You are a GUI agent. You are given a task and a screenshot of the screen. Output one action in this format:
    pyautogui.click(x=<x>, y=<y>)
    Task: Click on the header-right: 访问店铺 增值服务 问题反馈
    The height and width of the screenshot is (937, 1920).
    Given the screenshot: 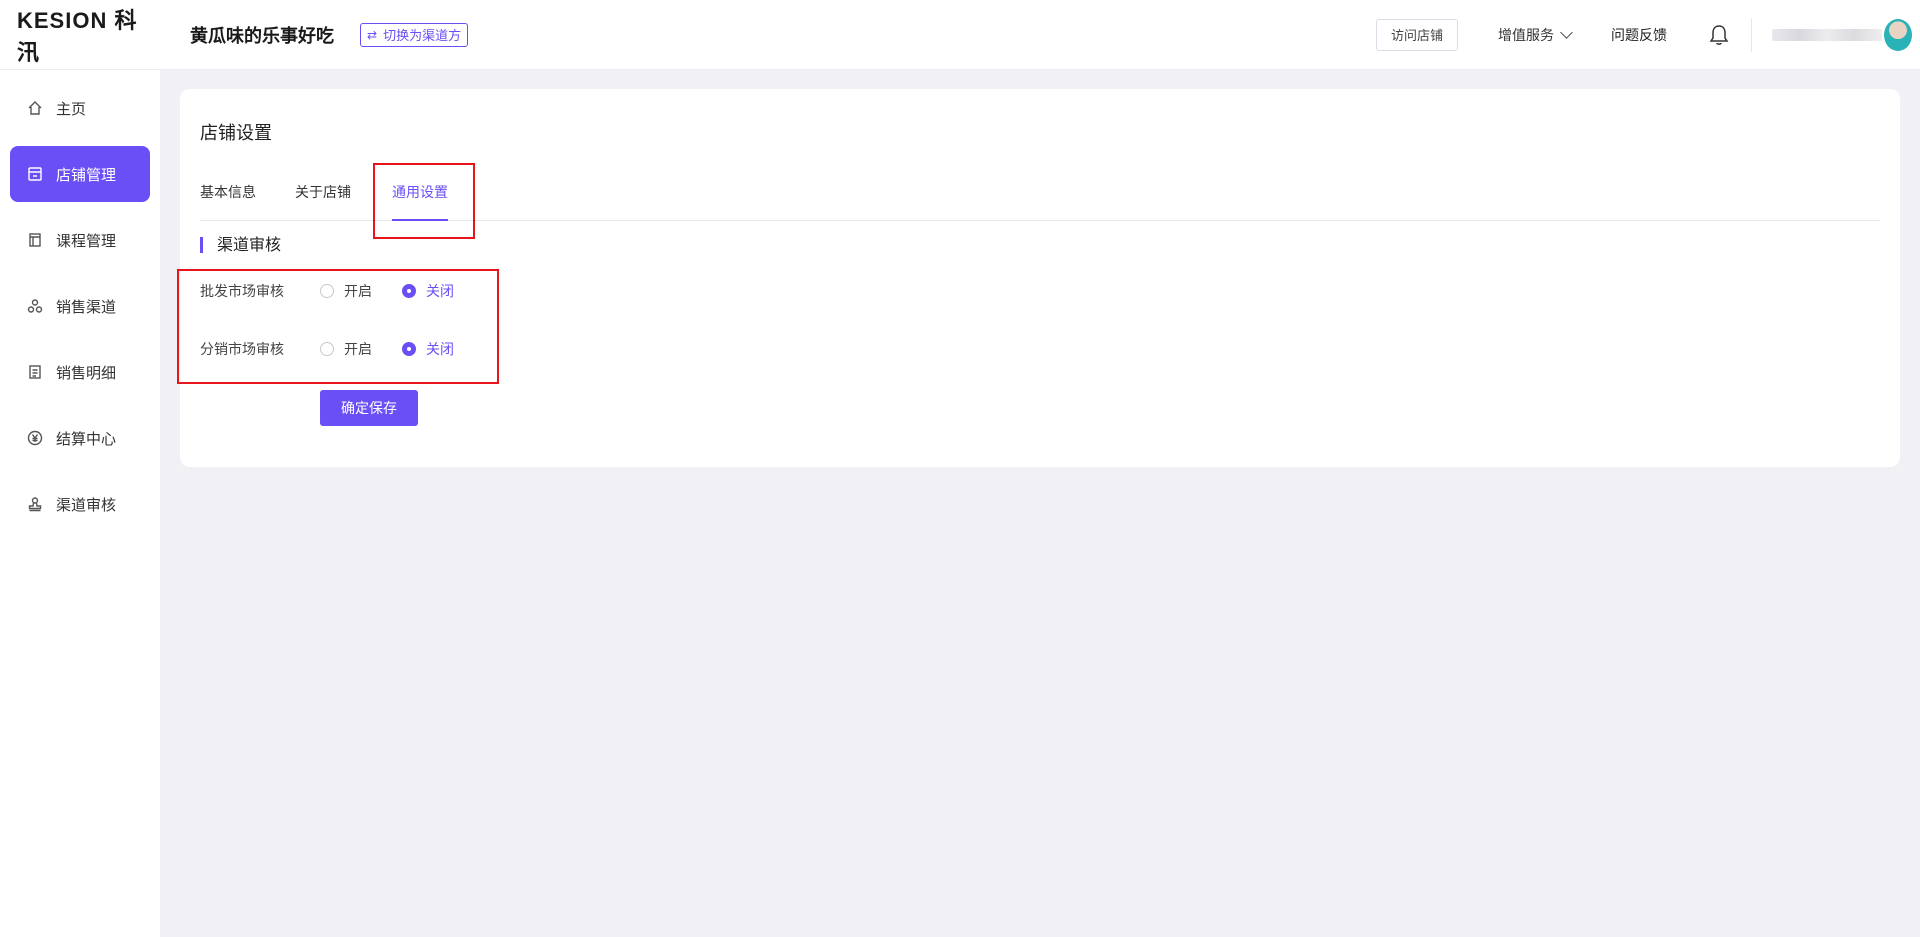 What is the action you would take?
    pyautogui.click(x=1647, y=35)
    